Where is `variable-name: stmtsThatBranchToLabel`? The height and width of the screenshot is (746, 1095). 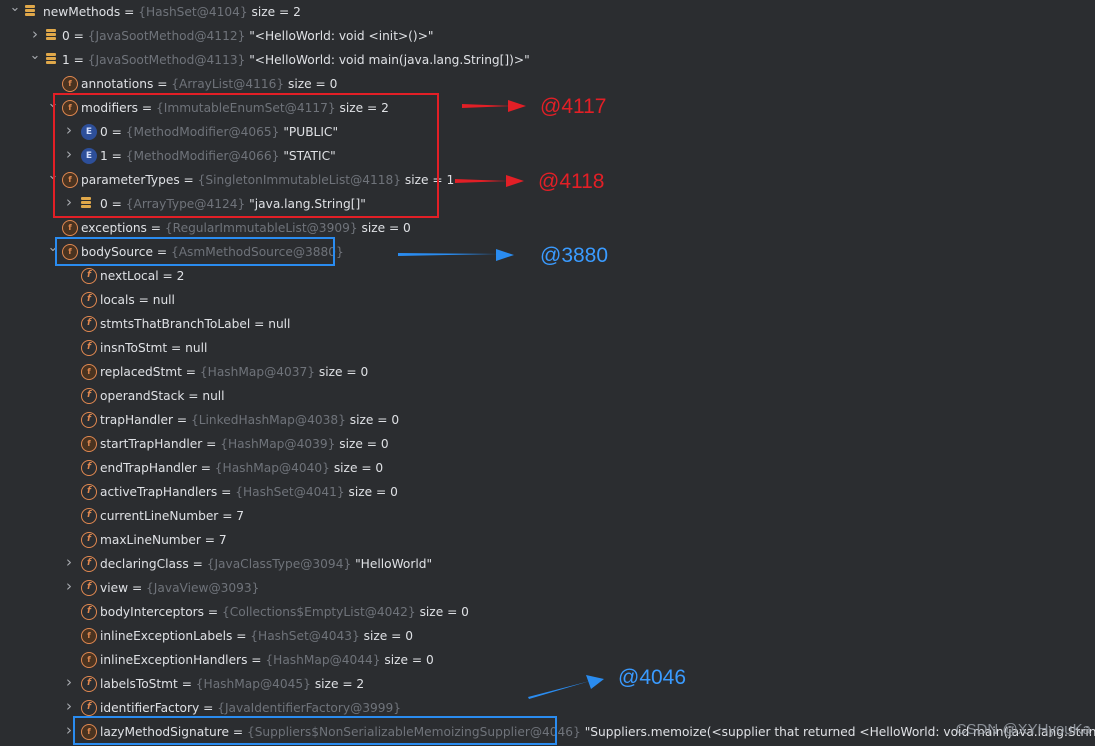
variable-name: stmtsThatBranchToLabel is located at coordinates (175, 324).